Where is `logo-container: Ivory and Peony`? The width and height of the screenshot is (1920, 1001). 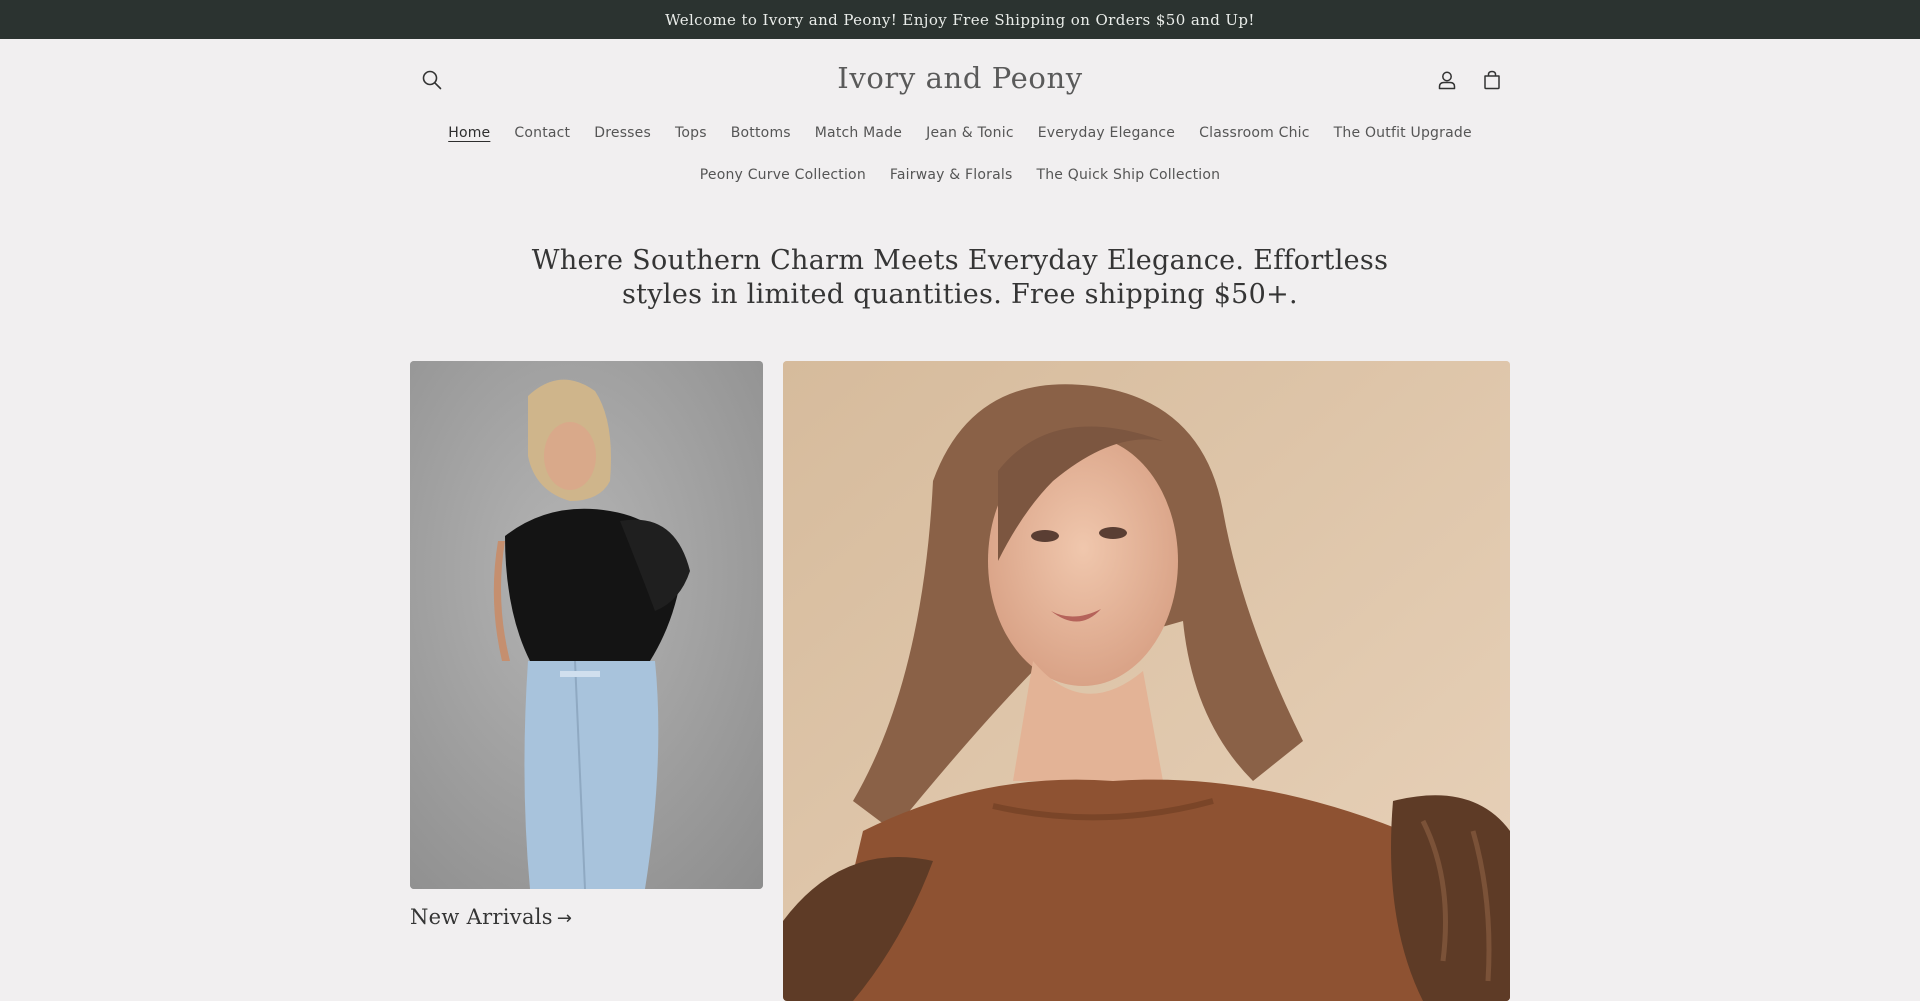 logo-container: Ivory and Peony is located at coordinates (960, 78).